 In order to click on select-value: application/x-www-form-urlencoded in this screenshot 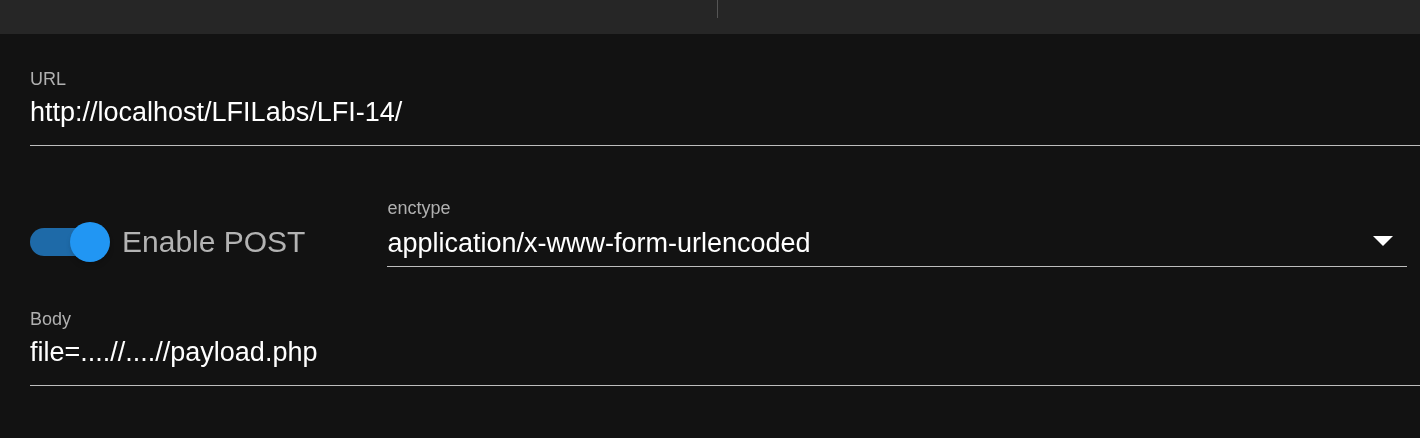, I will do `click(599, 243)`.